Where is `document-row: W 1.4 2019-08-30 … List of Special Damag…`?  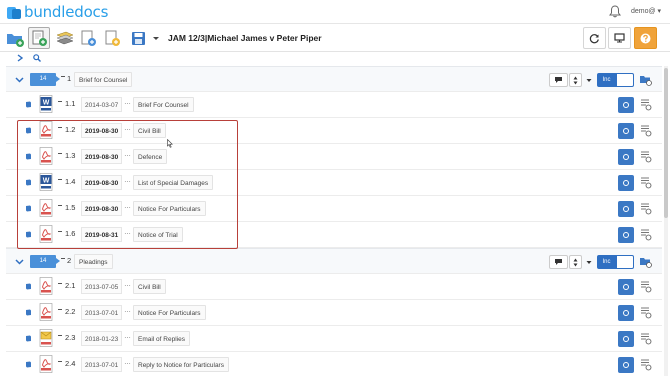
document-row: W 1.4 2019-08-30 … List of Special Damag… is located at coordinates (334, 183).